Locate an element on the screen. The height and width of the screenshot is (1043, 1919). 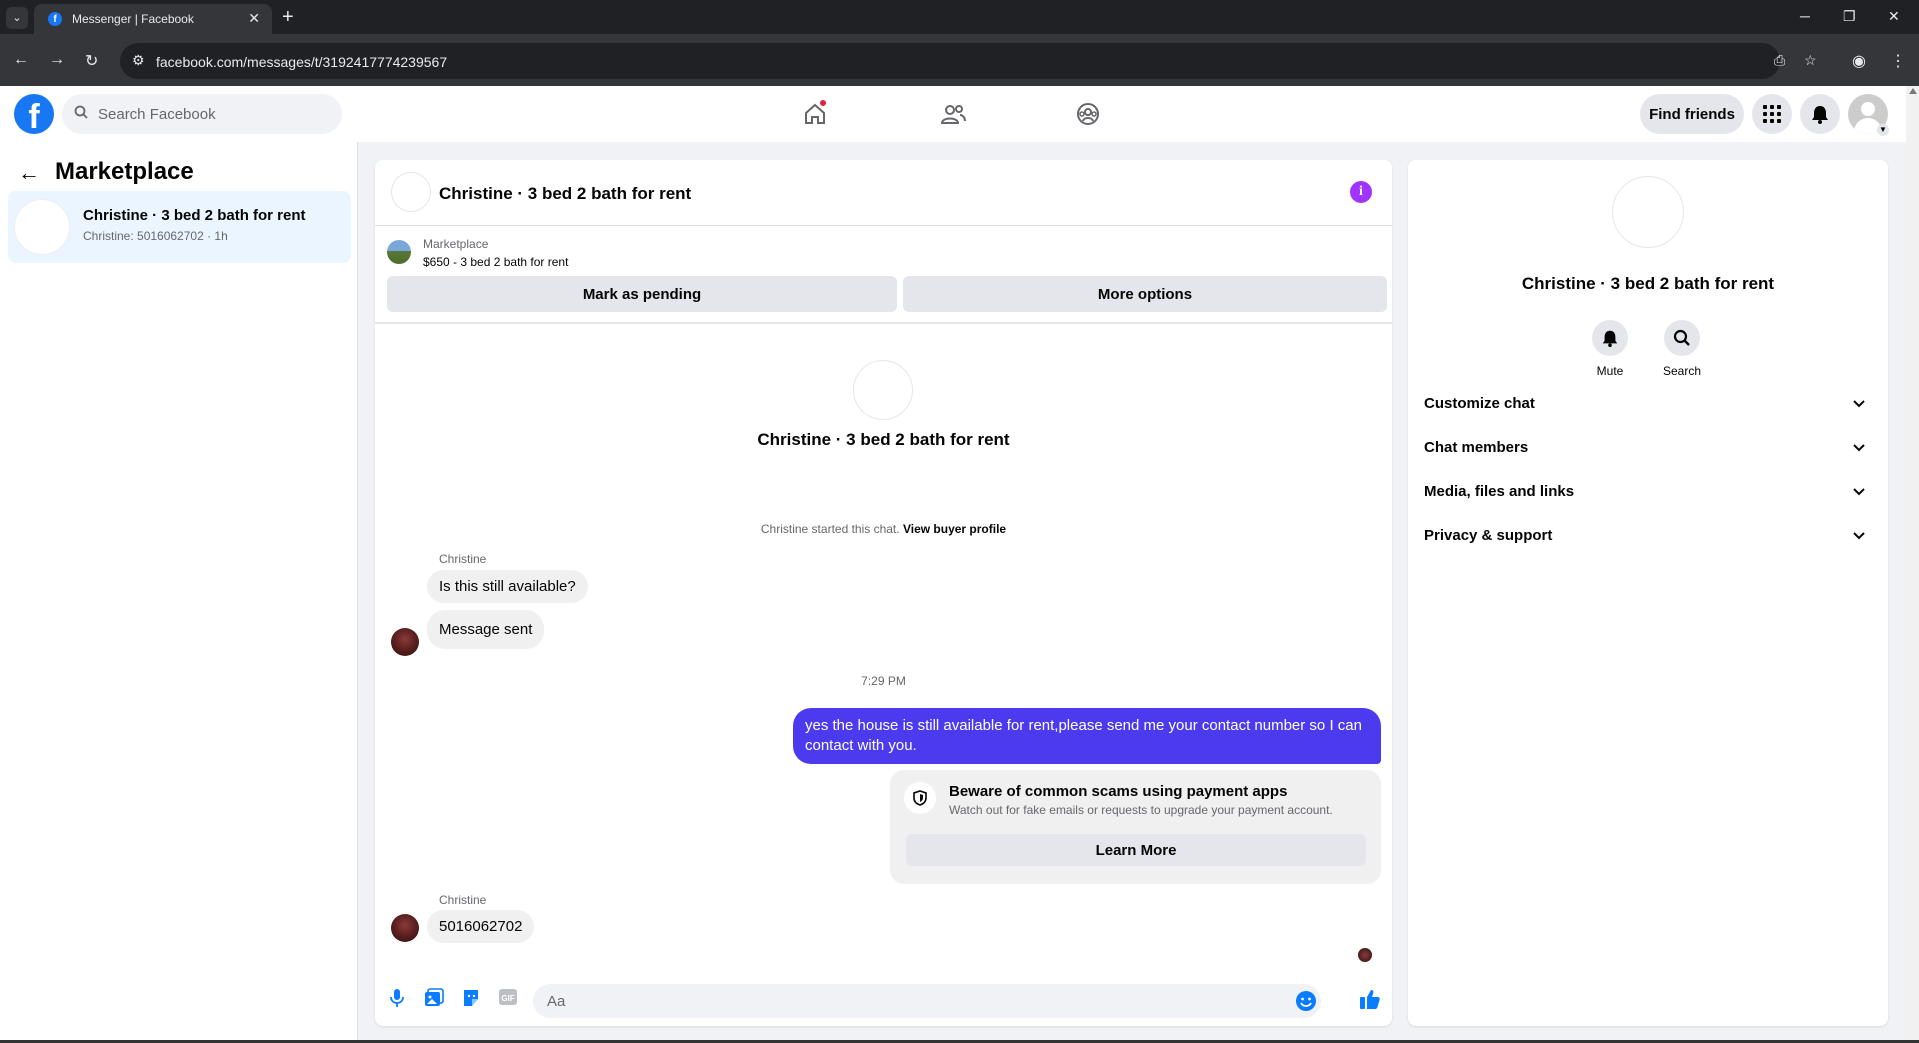
facebook-search is located at coordinates (202, 114).